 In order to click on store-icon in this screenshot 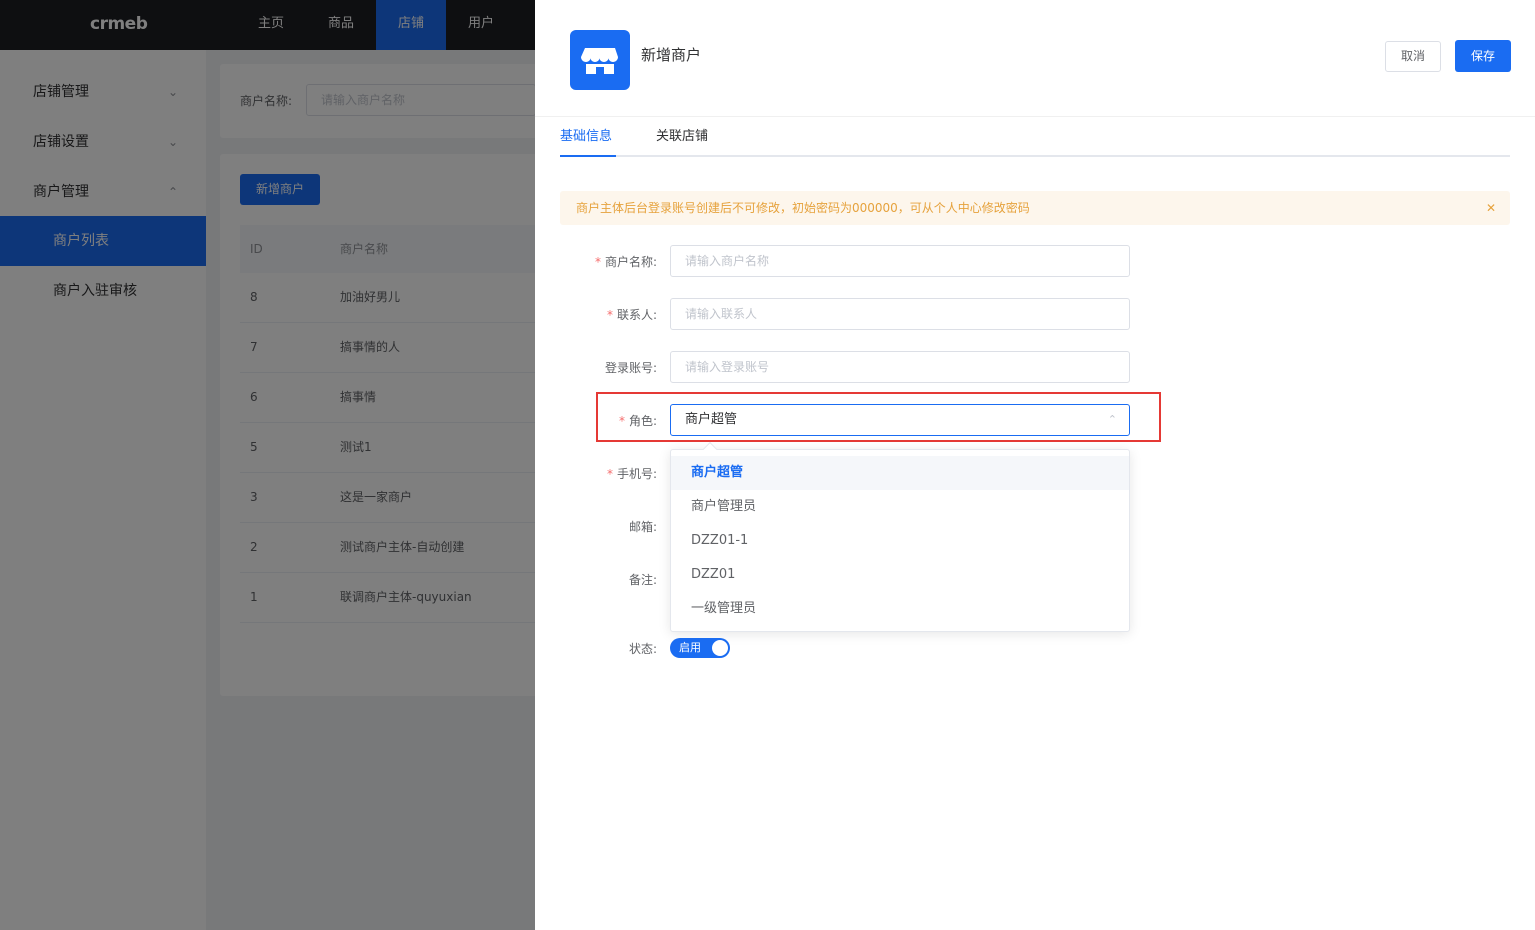, I will do `click(600, 60)`.